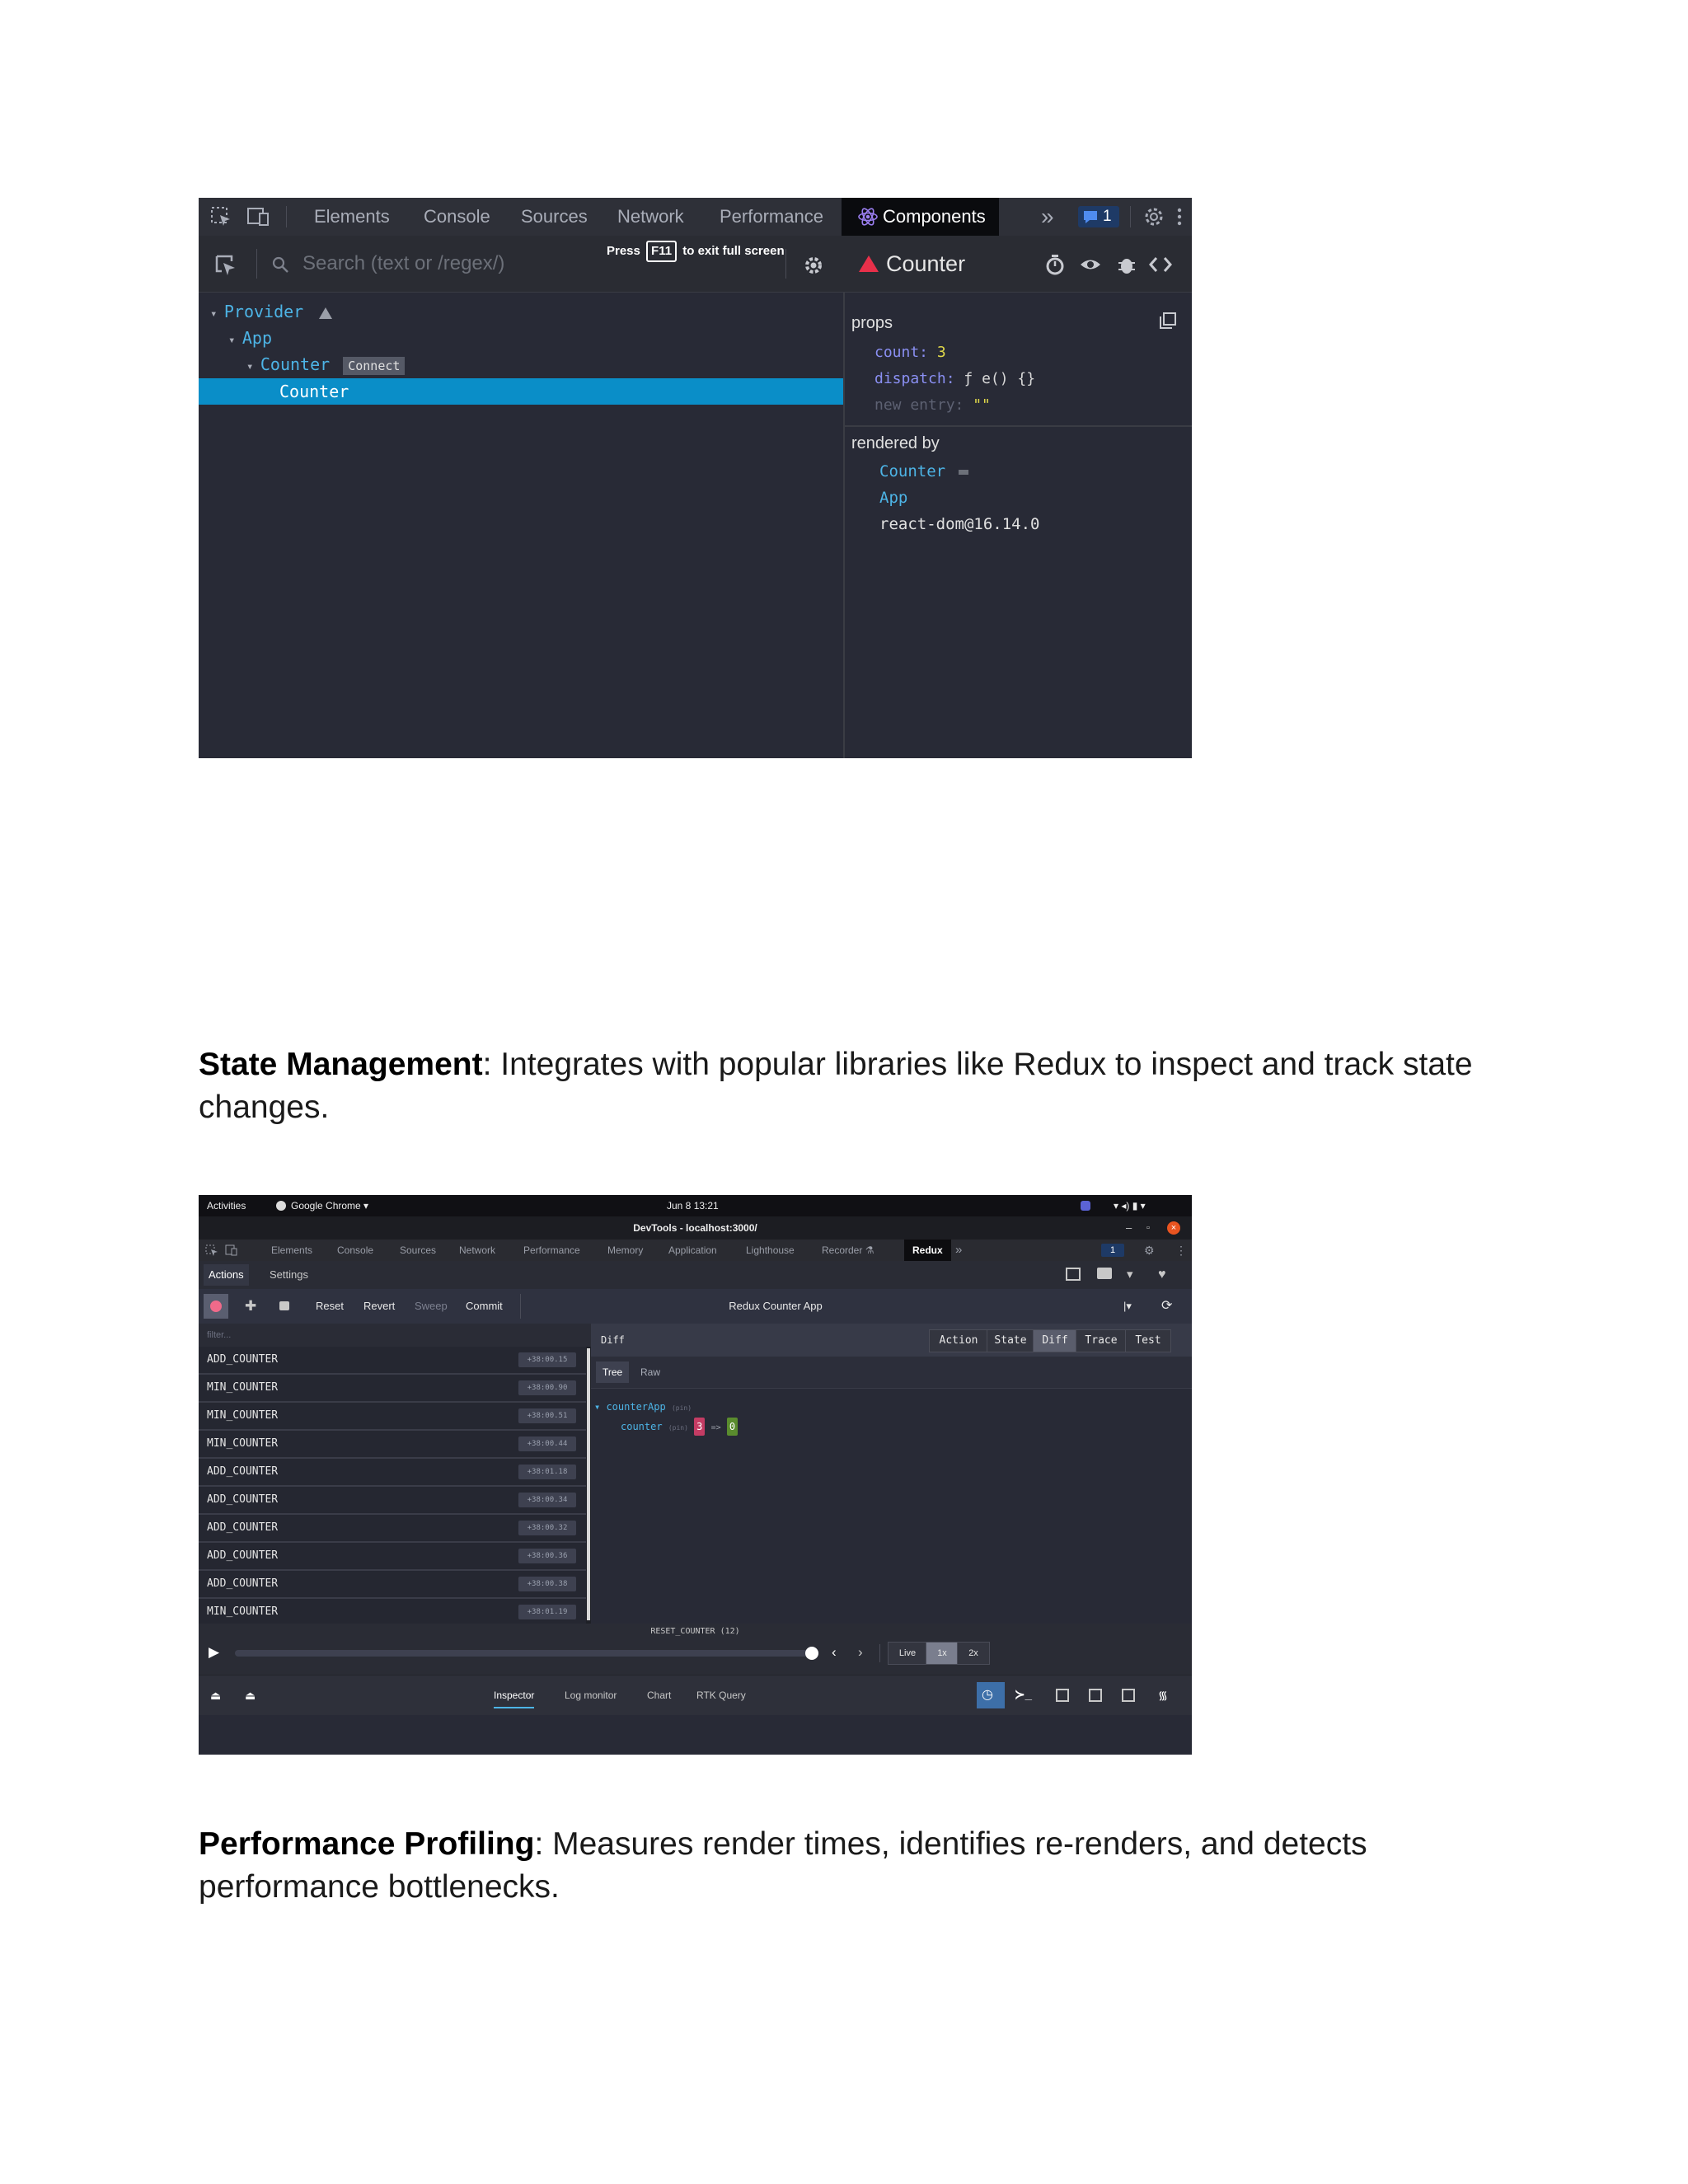 The height and width of the screenshot is (2184, 1688). What do you see at coordinates (284, 1305) in the screenshot?
I see `lock-icon` at bounding box center [284, 1305].